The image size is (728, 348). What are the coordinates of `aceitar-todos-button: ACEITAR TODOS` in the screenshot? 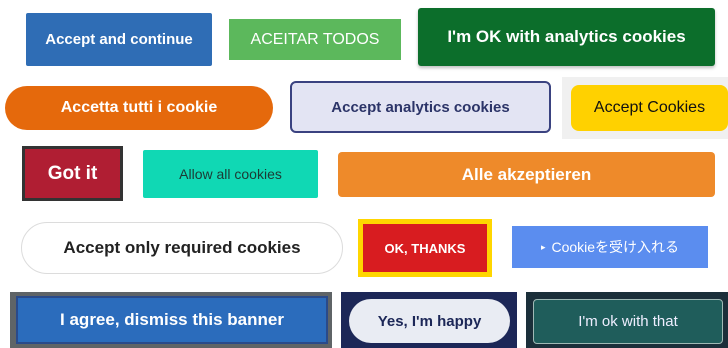 It's located at (315, 39).